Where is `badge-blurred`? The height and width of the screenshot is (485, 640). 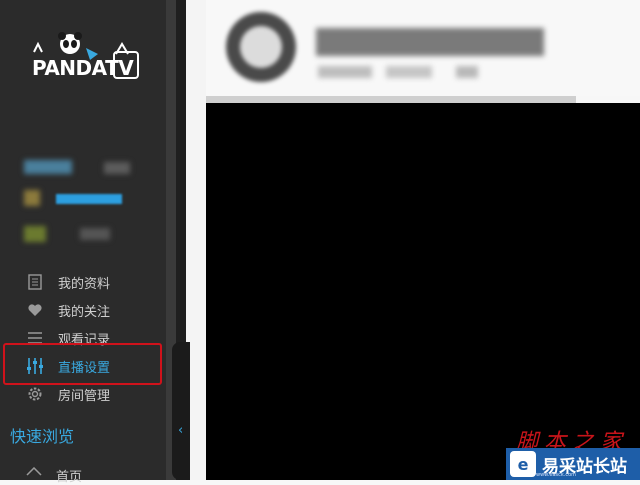 badge-blurred is located at coordinates (32, 198).